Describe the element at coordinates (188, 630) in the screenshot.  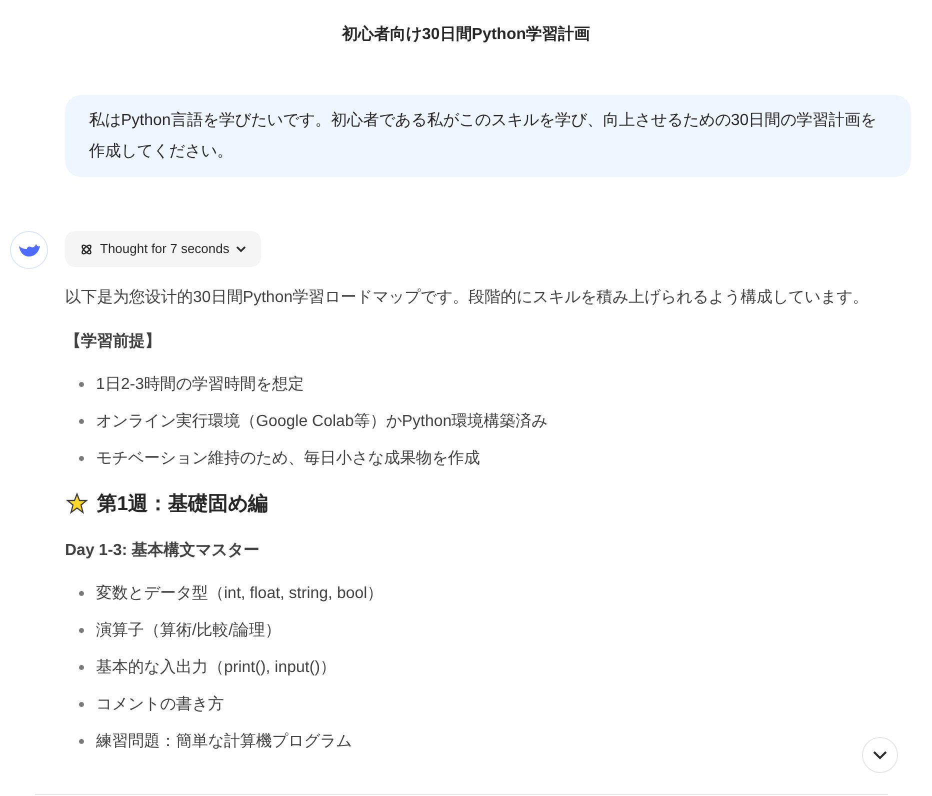
I see `list-item-text: 演算子（算術/比較/論理）` at that location.